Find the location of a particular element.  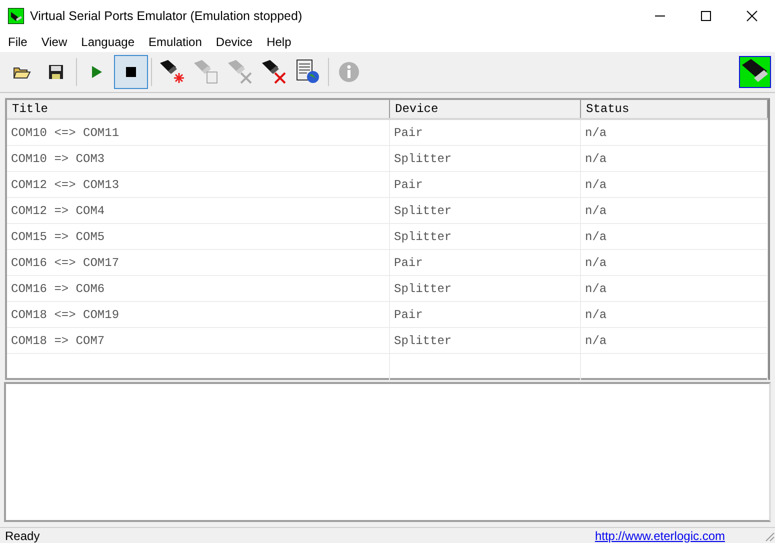

maximize-icon is located at coordinates (706, 16).